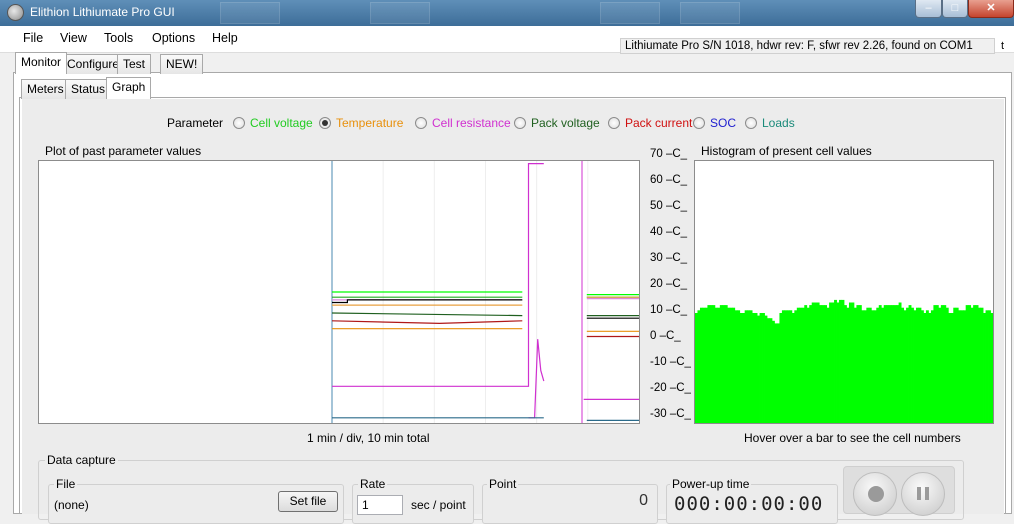  I want to click on menu-tools: Tools, so click(118, 38).